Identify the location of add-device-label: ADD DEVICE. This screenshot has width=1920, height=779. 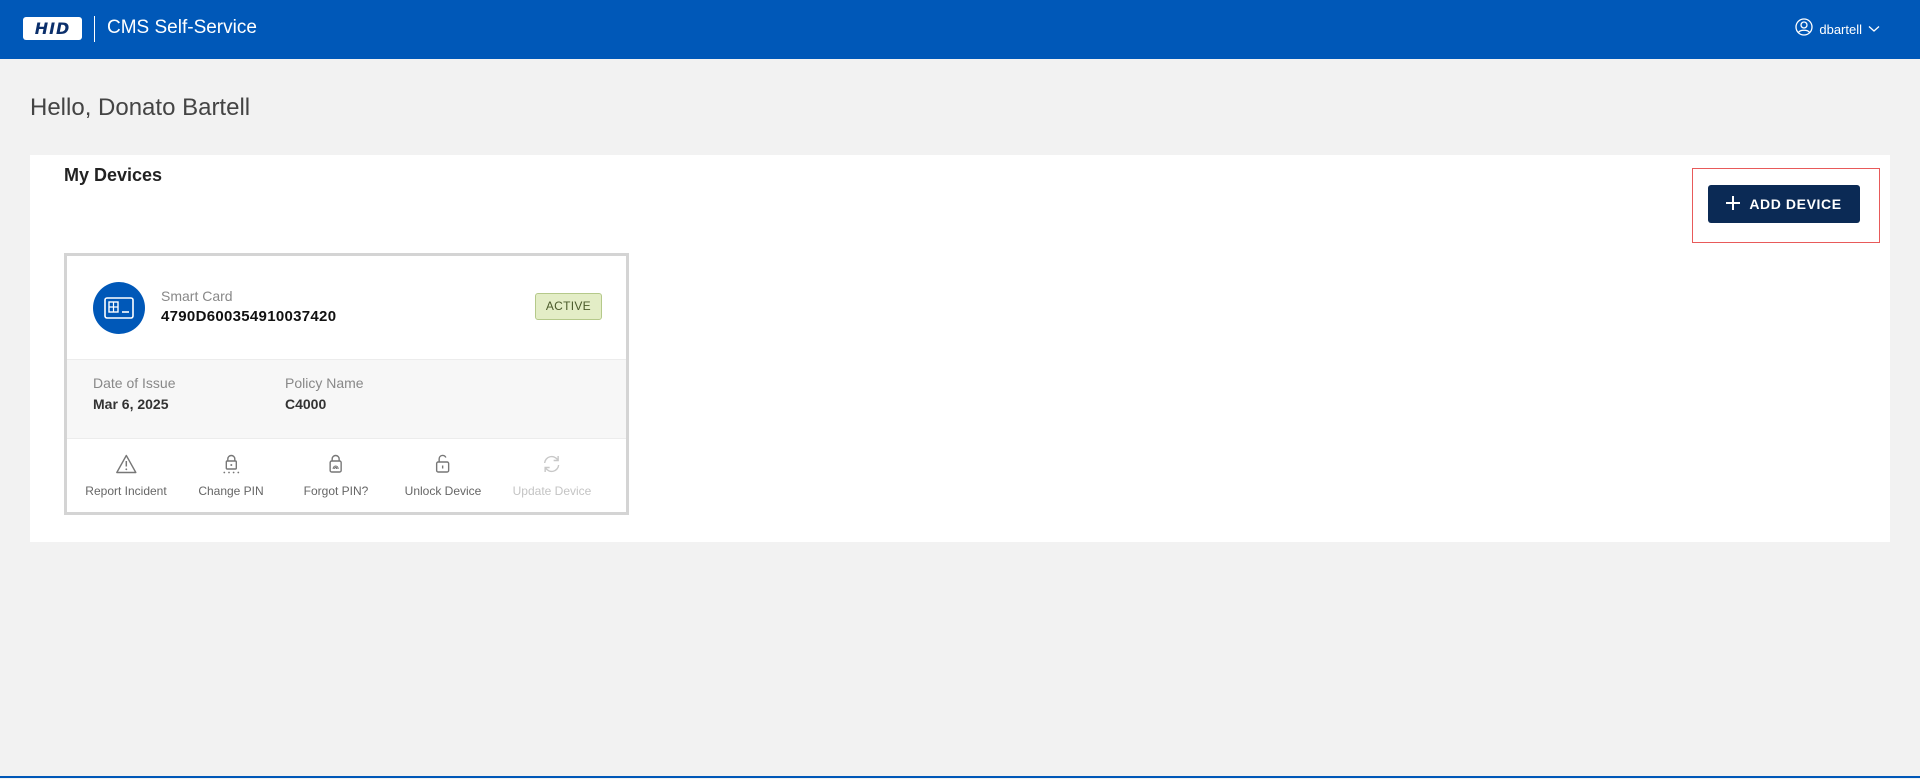
(1795, 204).